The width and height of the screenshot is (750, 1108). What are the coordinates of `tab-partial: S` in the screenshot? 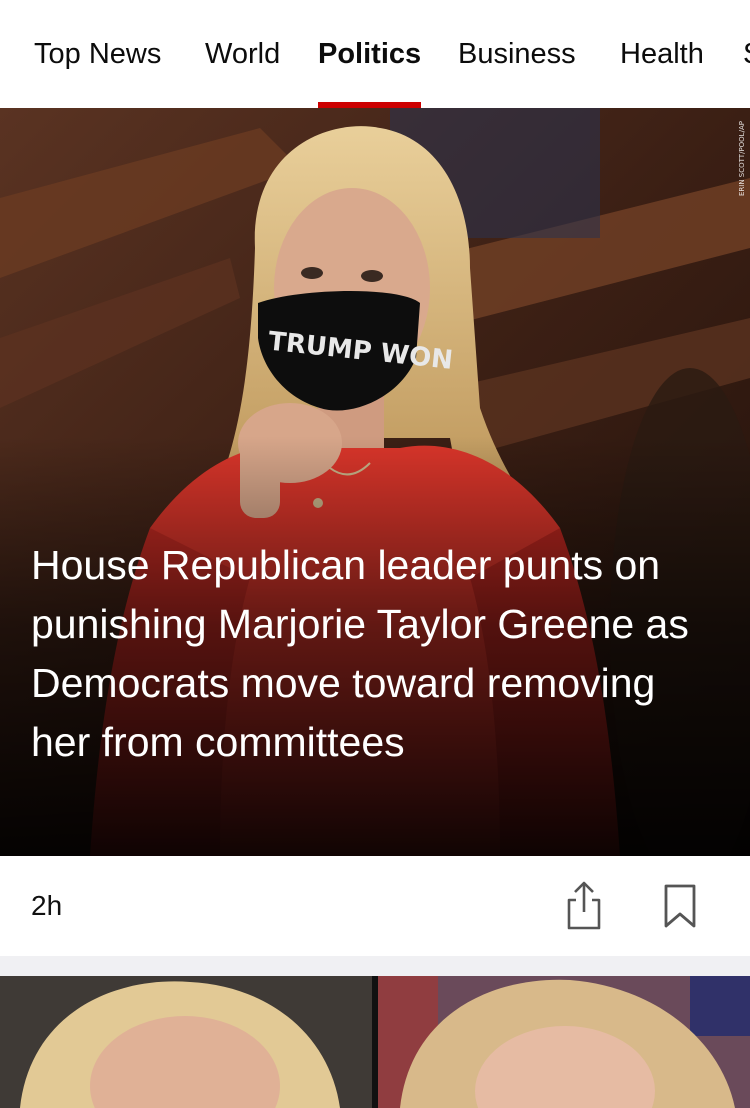 It's located at (746, 54).